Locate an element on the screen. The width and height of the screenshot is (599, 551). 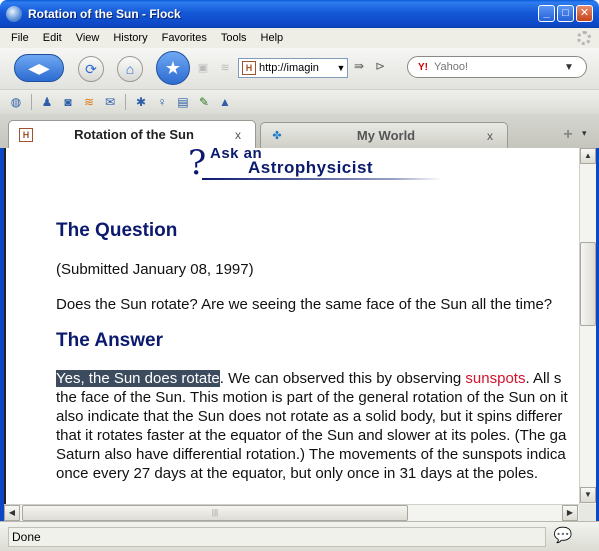
search-box: Y! ▼ is located at coordinates (497, 67).